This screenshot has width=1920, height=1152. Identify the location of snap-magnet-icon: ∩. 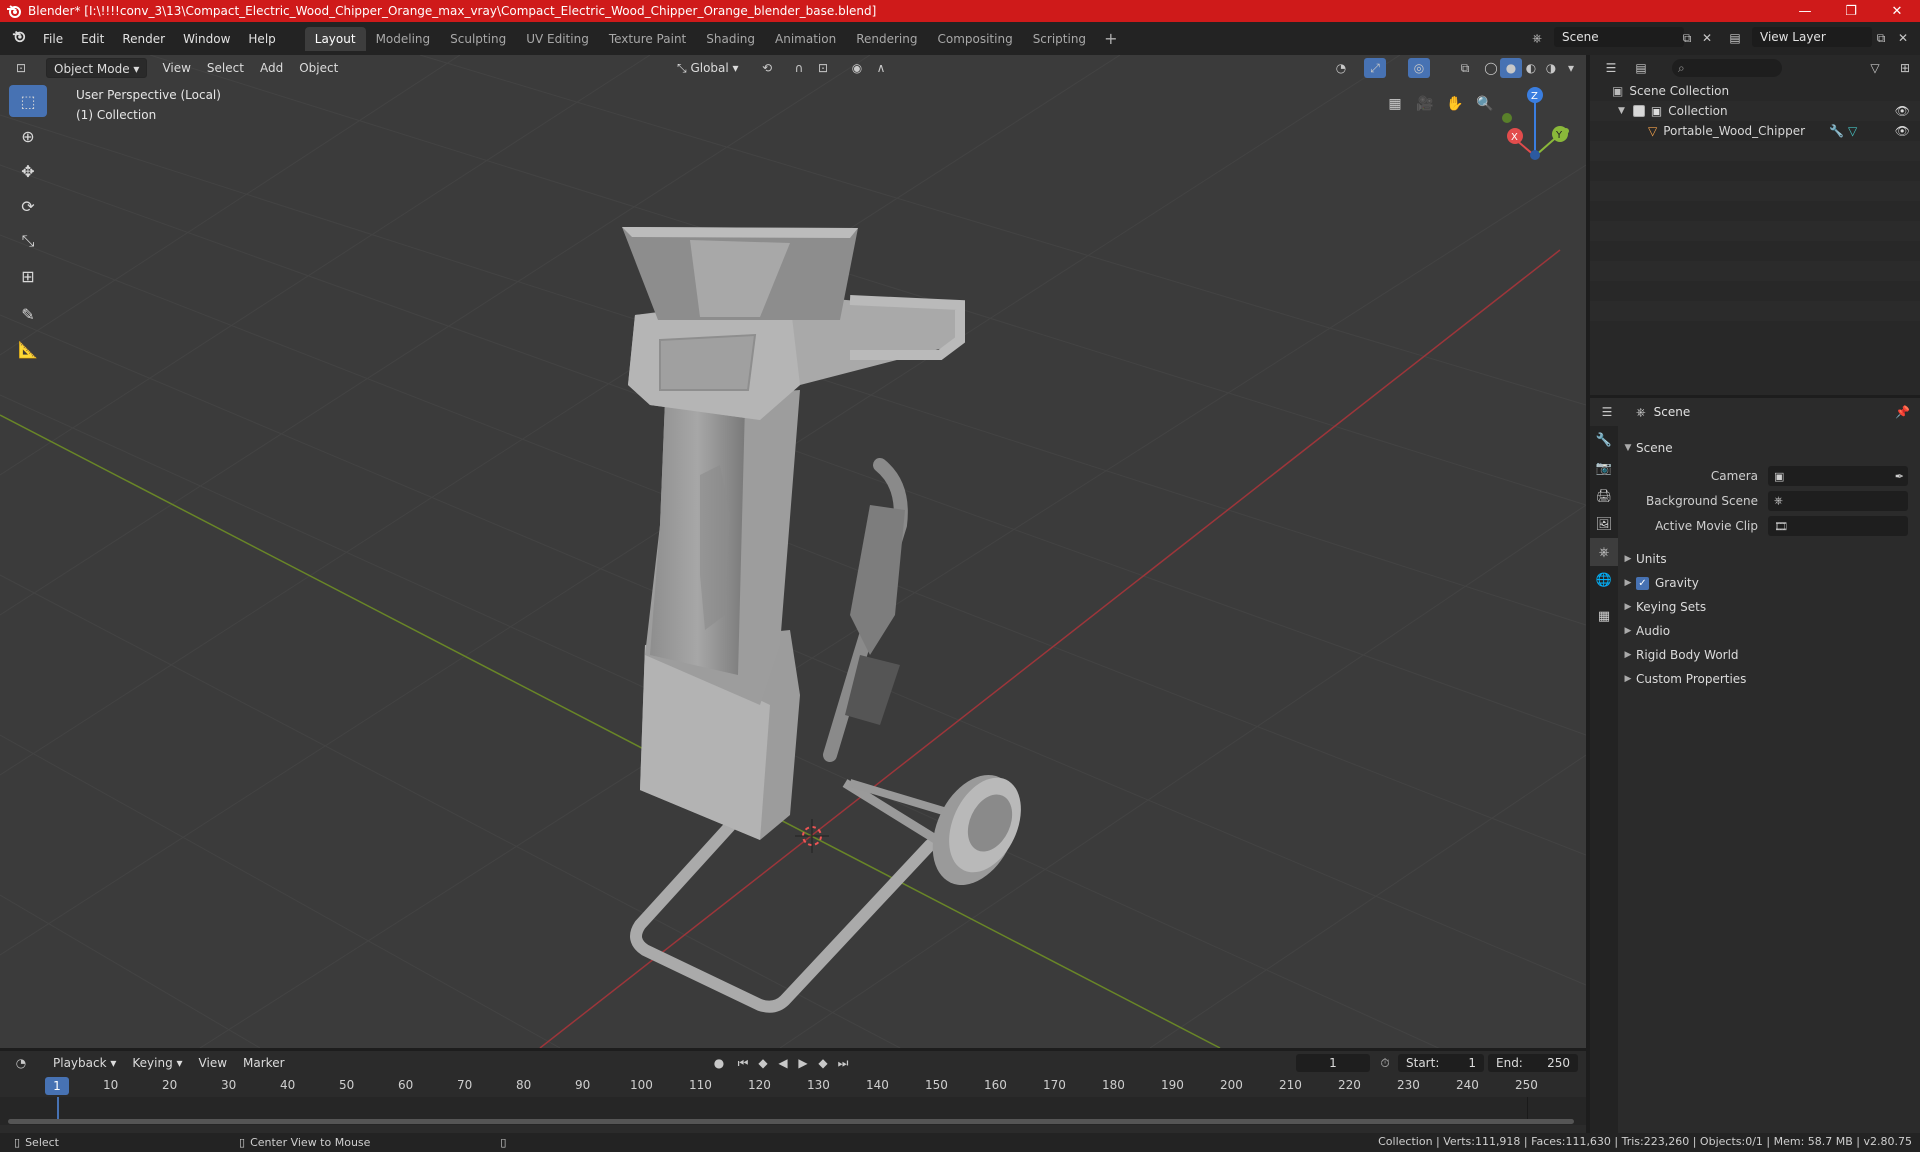
(799, 68).